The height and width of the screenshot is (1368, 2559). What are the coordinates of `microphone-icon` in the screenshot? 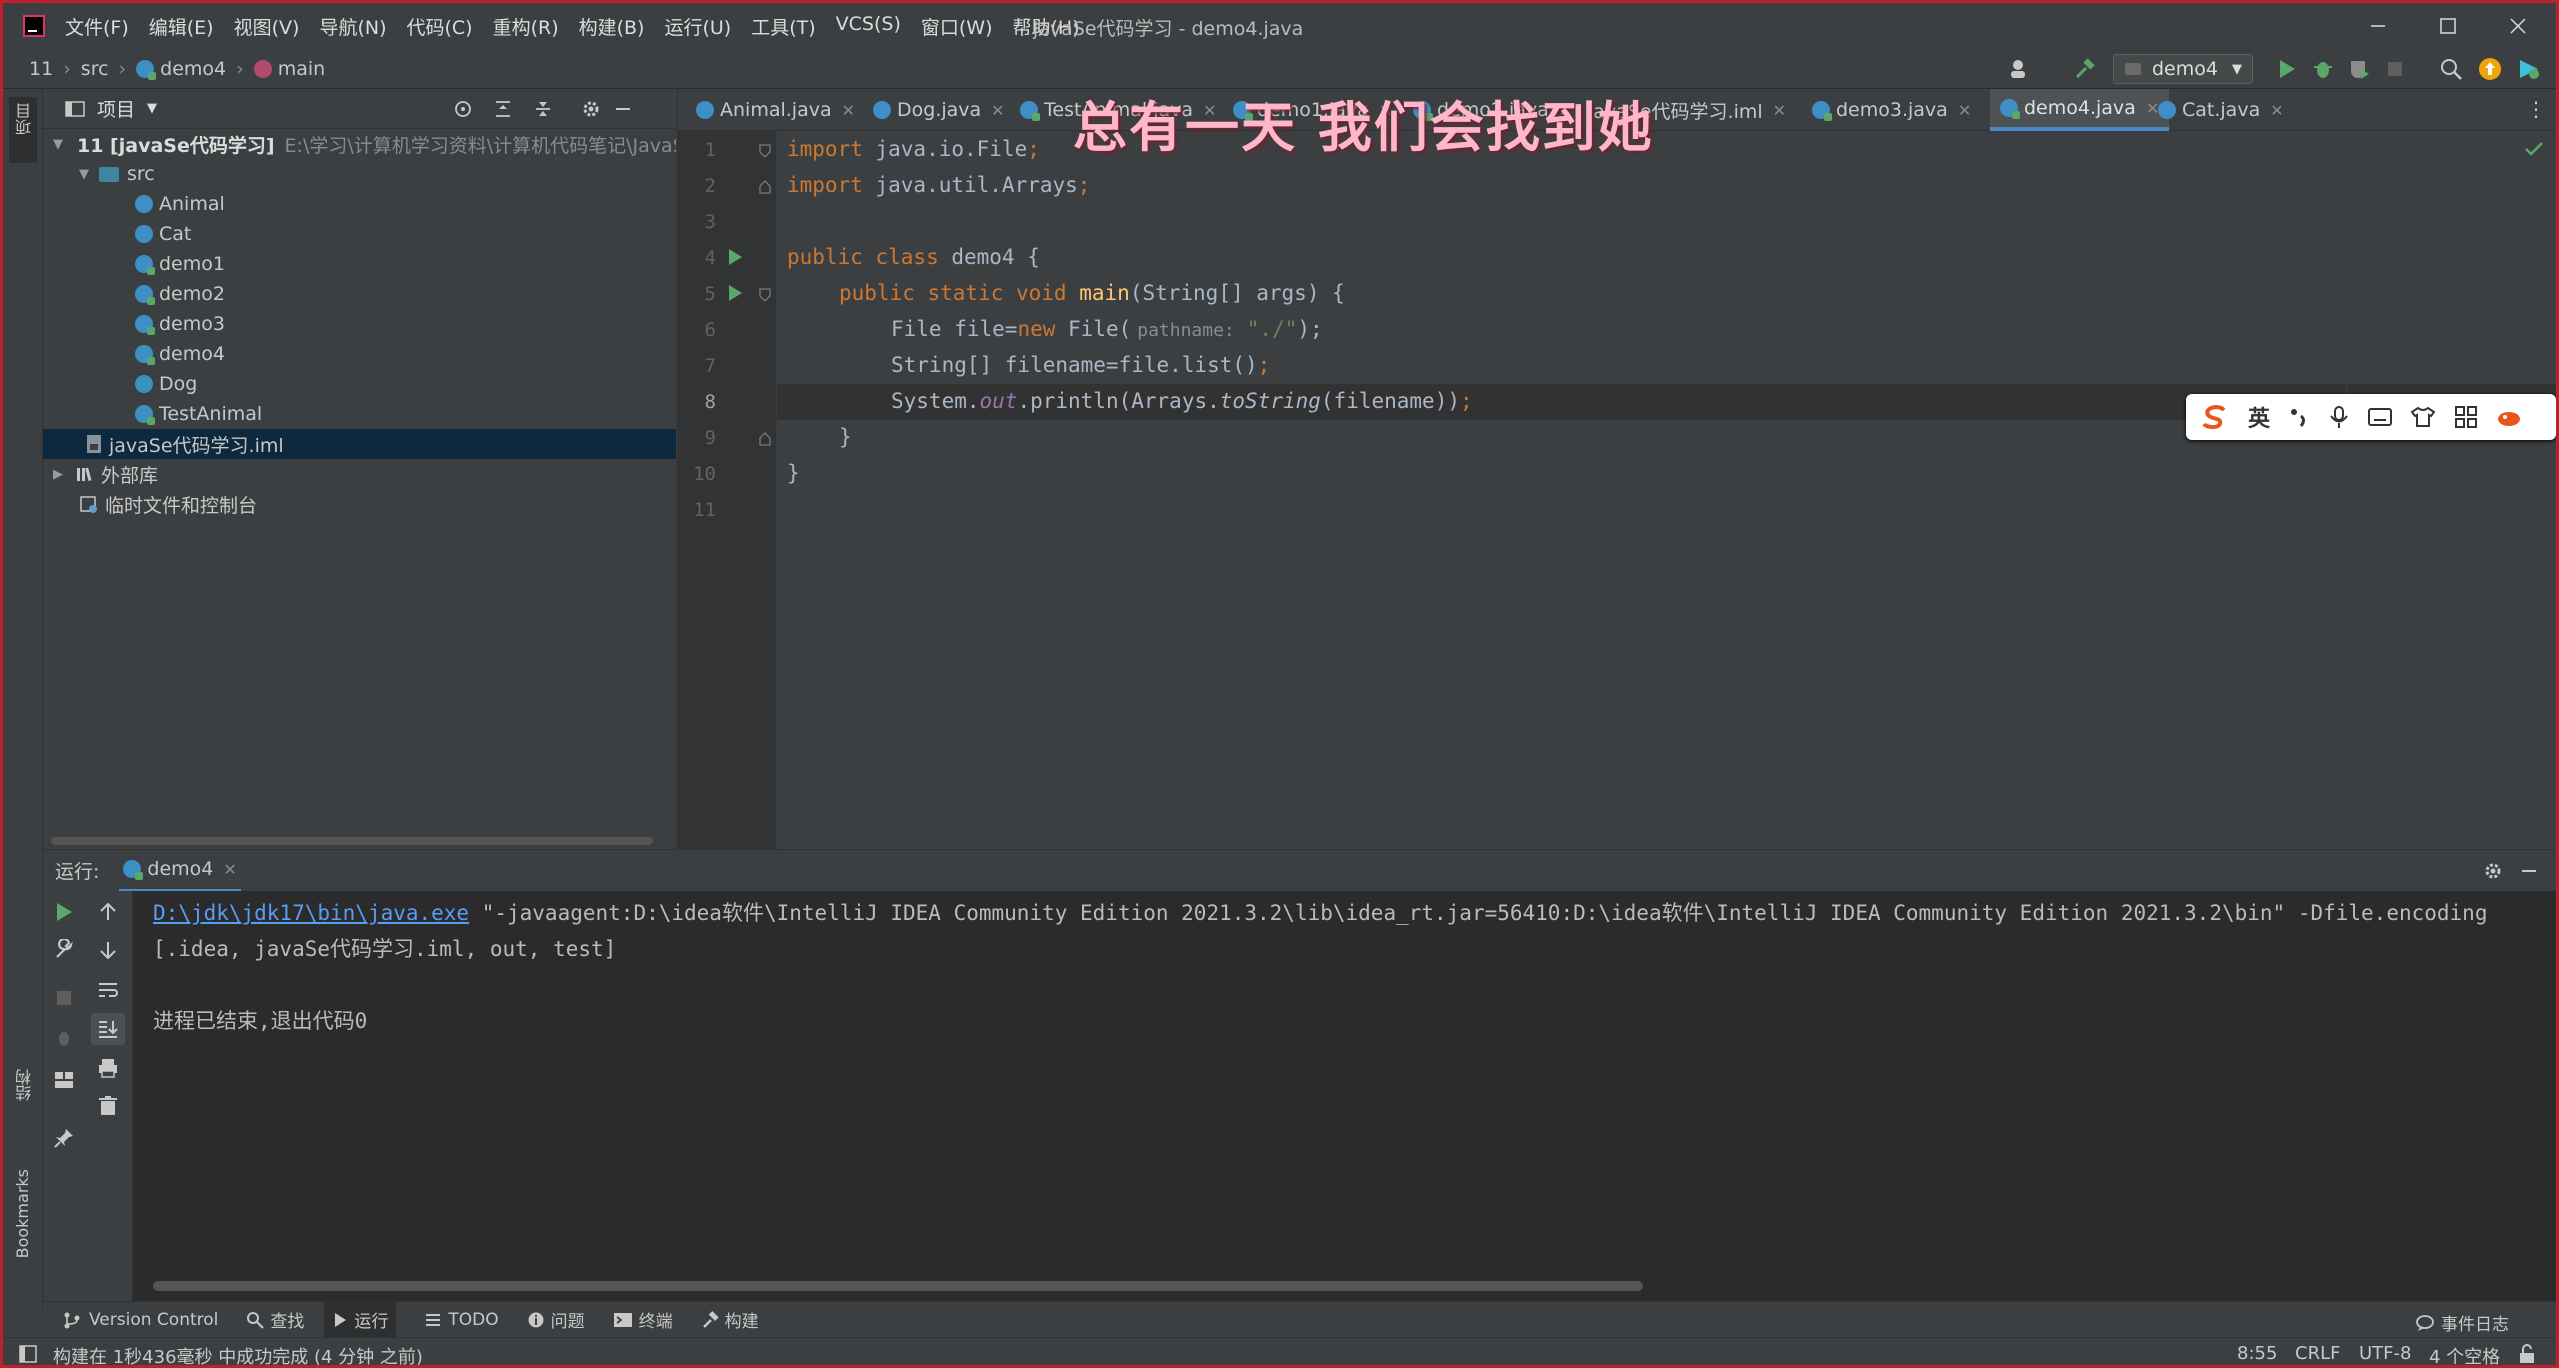 It's located at (2339, 417).